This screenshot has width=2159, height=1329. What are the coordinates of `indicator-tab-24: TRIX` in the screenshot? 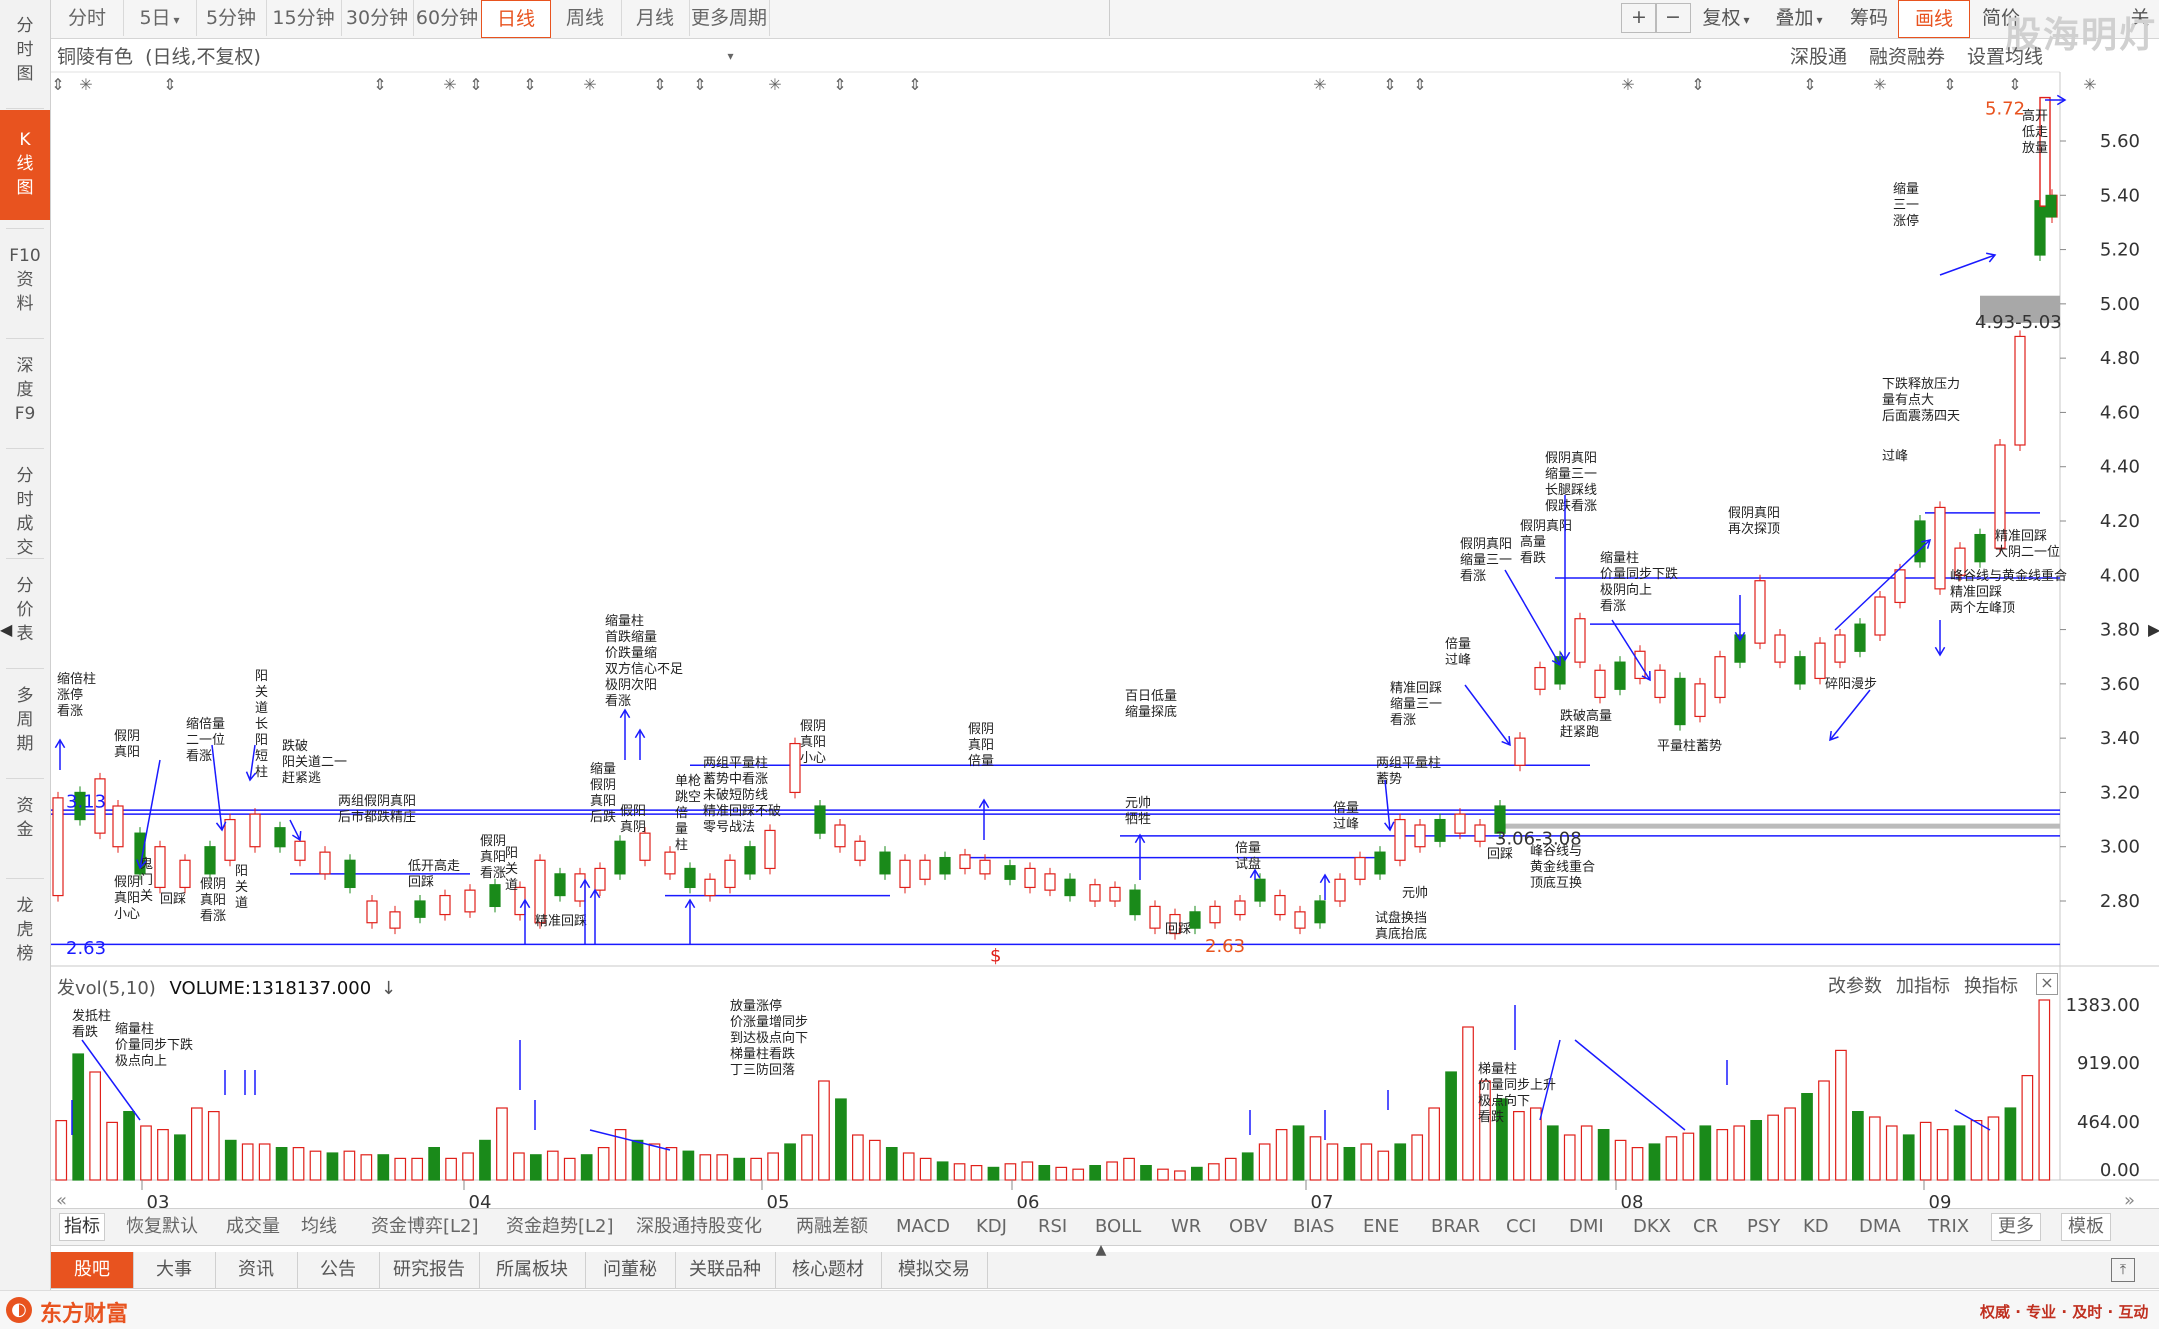 It's located at (1948, 1227).